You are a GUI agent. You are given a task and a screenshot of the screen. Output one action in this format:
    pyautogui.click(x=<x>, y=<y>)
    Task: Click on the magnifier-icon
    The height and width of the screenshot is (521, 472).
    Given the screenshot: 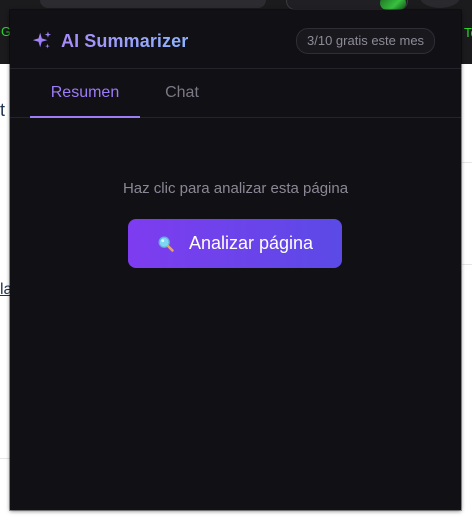 What is the action you would take?
    pyautogui.click(x=166, y=244)
    